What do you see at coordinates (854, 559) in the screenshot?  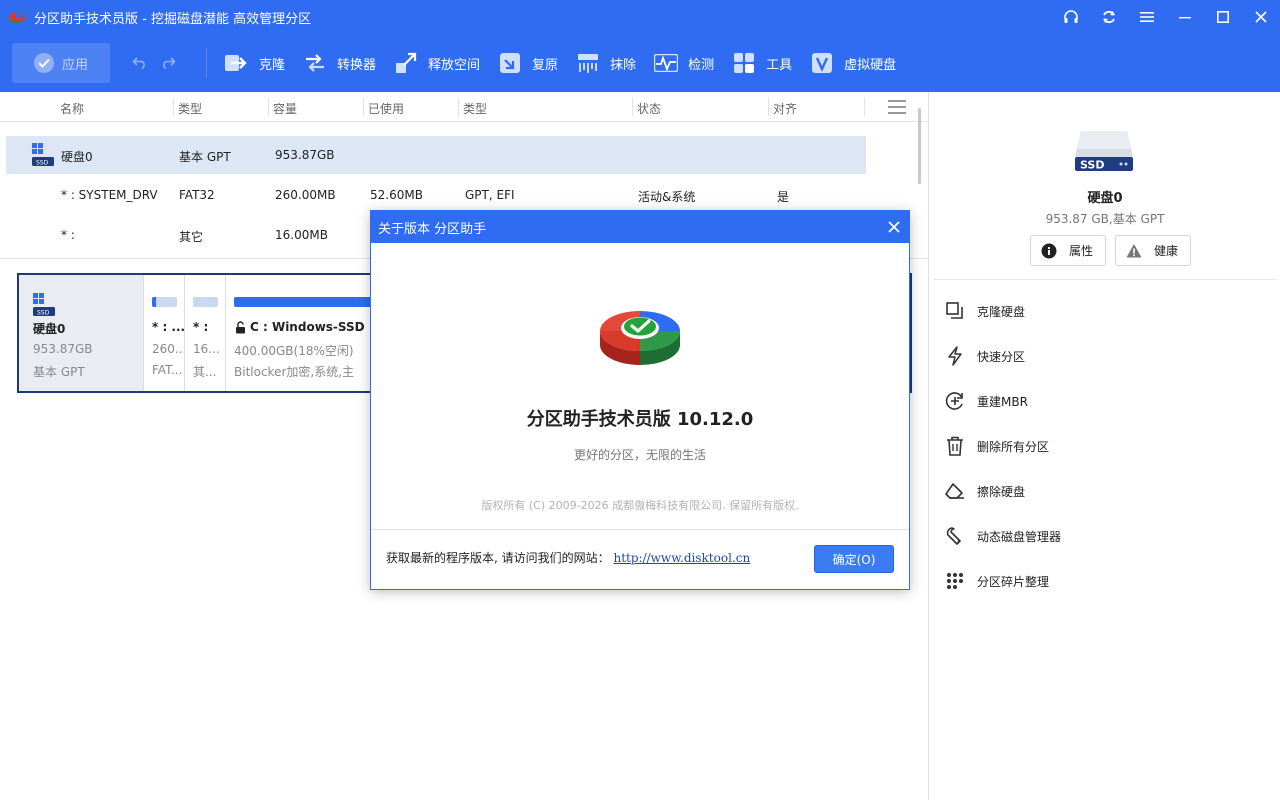 I see `ok-button: 确定(O)` at bounding box center [854, 559].